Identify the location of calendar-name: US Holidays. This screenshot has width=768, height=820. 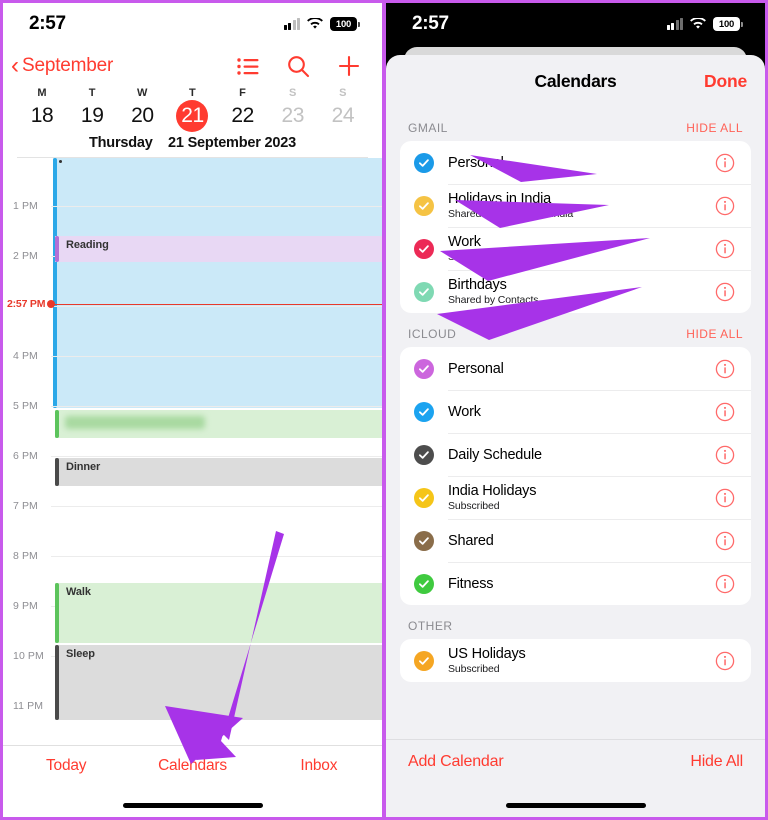
(487, 654).